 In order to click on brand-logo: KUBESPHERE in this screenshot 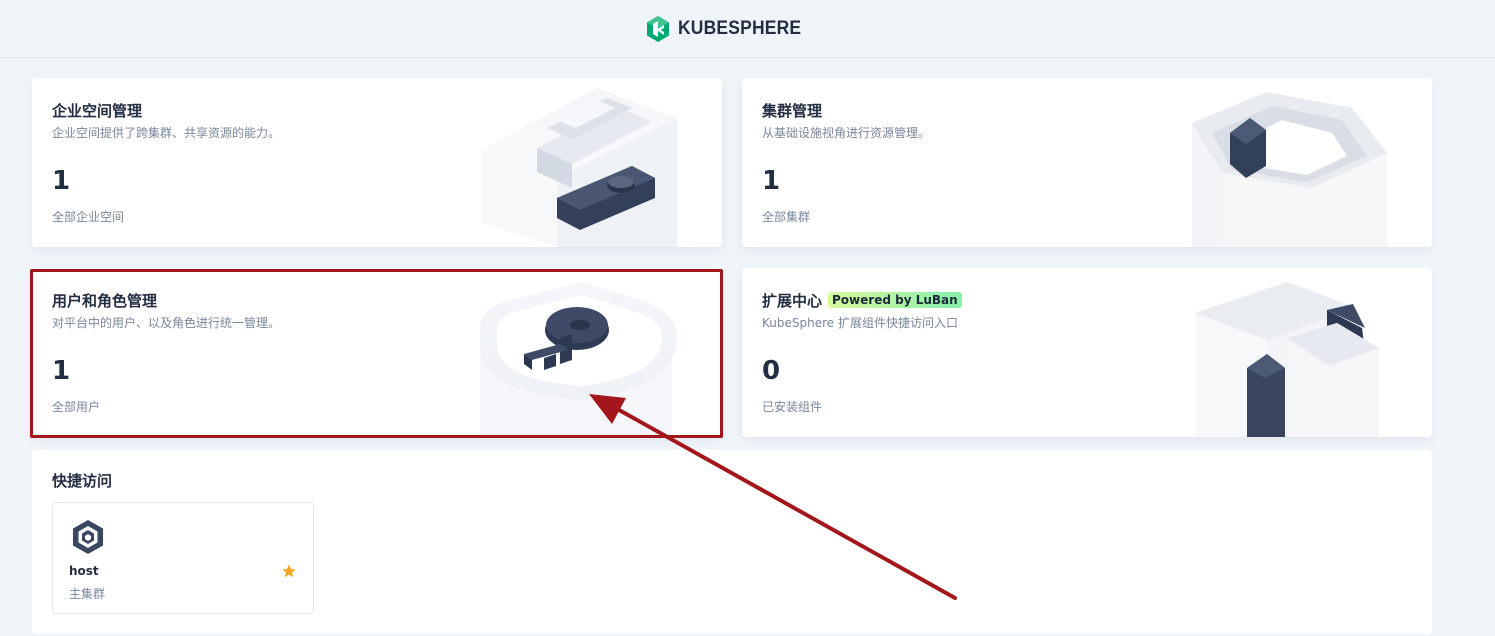, I will do `click(729, 29)`.